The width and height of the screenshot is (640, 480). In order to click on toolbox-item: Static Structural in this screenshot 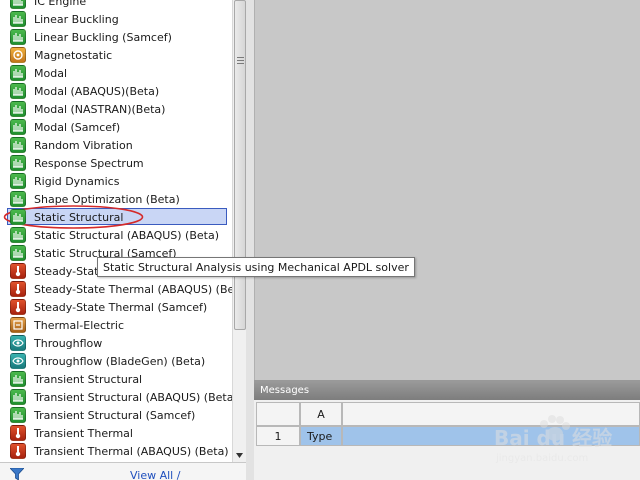, I will do `click(116, 217)`.